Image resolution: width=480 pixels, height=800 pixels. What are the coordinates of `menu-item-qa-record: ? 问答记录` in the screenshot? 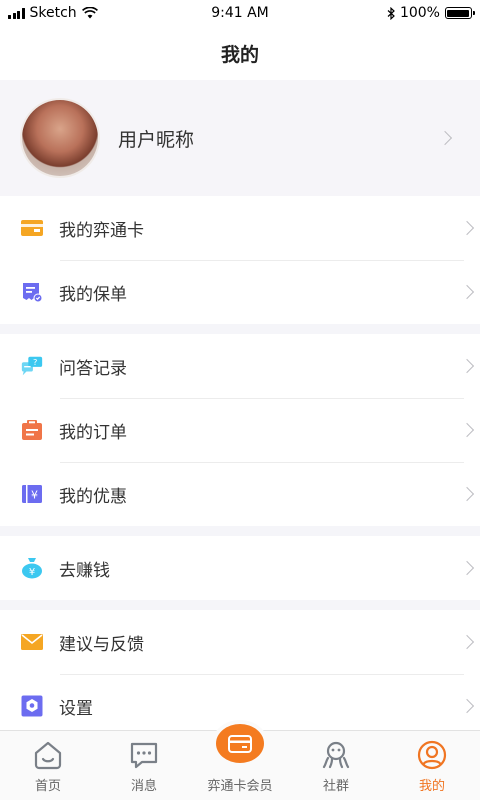 It's located at (240, 366).